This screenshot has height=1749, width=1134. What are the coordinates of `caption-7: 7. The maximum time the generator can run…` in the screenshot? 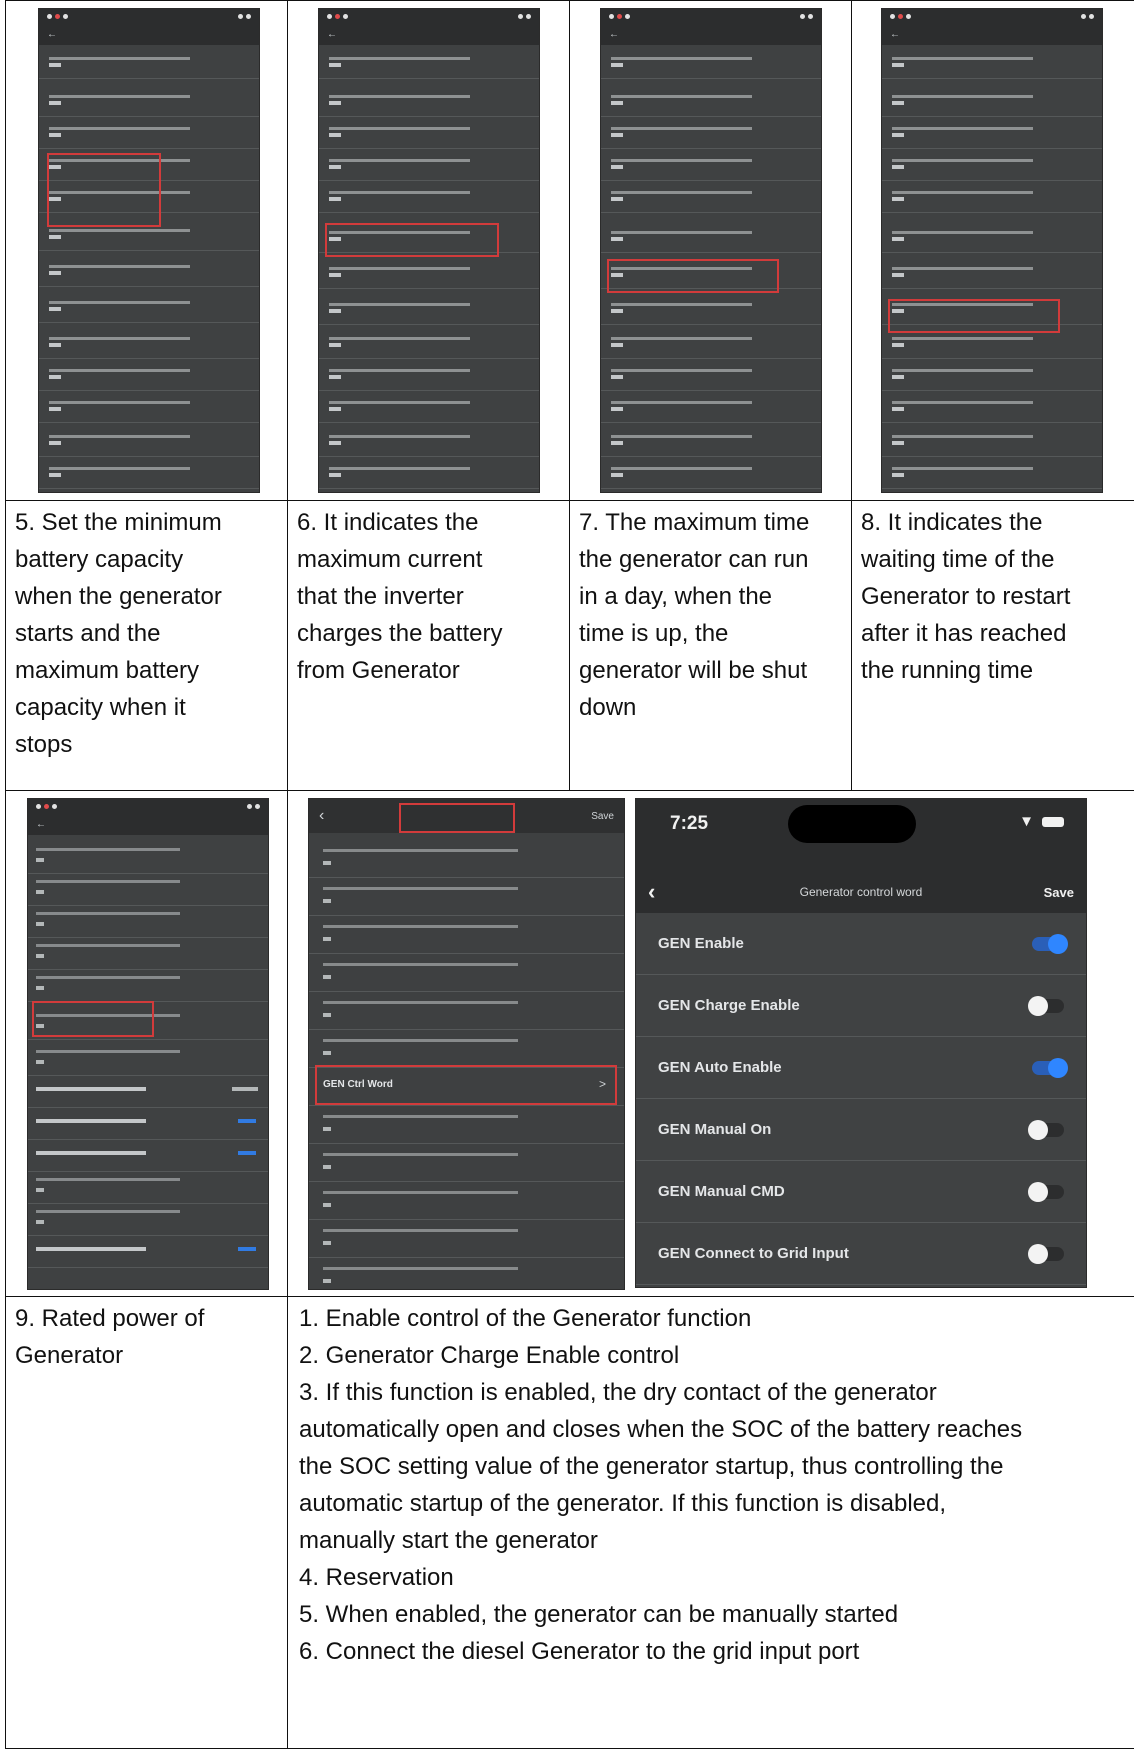 It's located at (694, 615).